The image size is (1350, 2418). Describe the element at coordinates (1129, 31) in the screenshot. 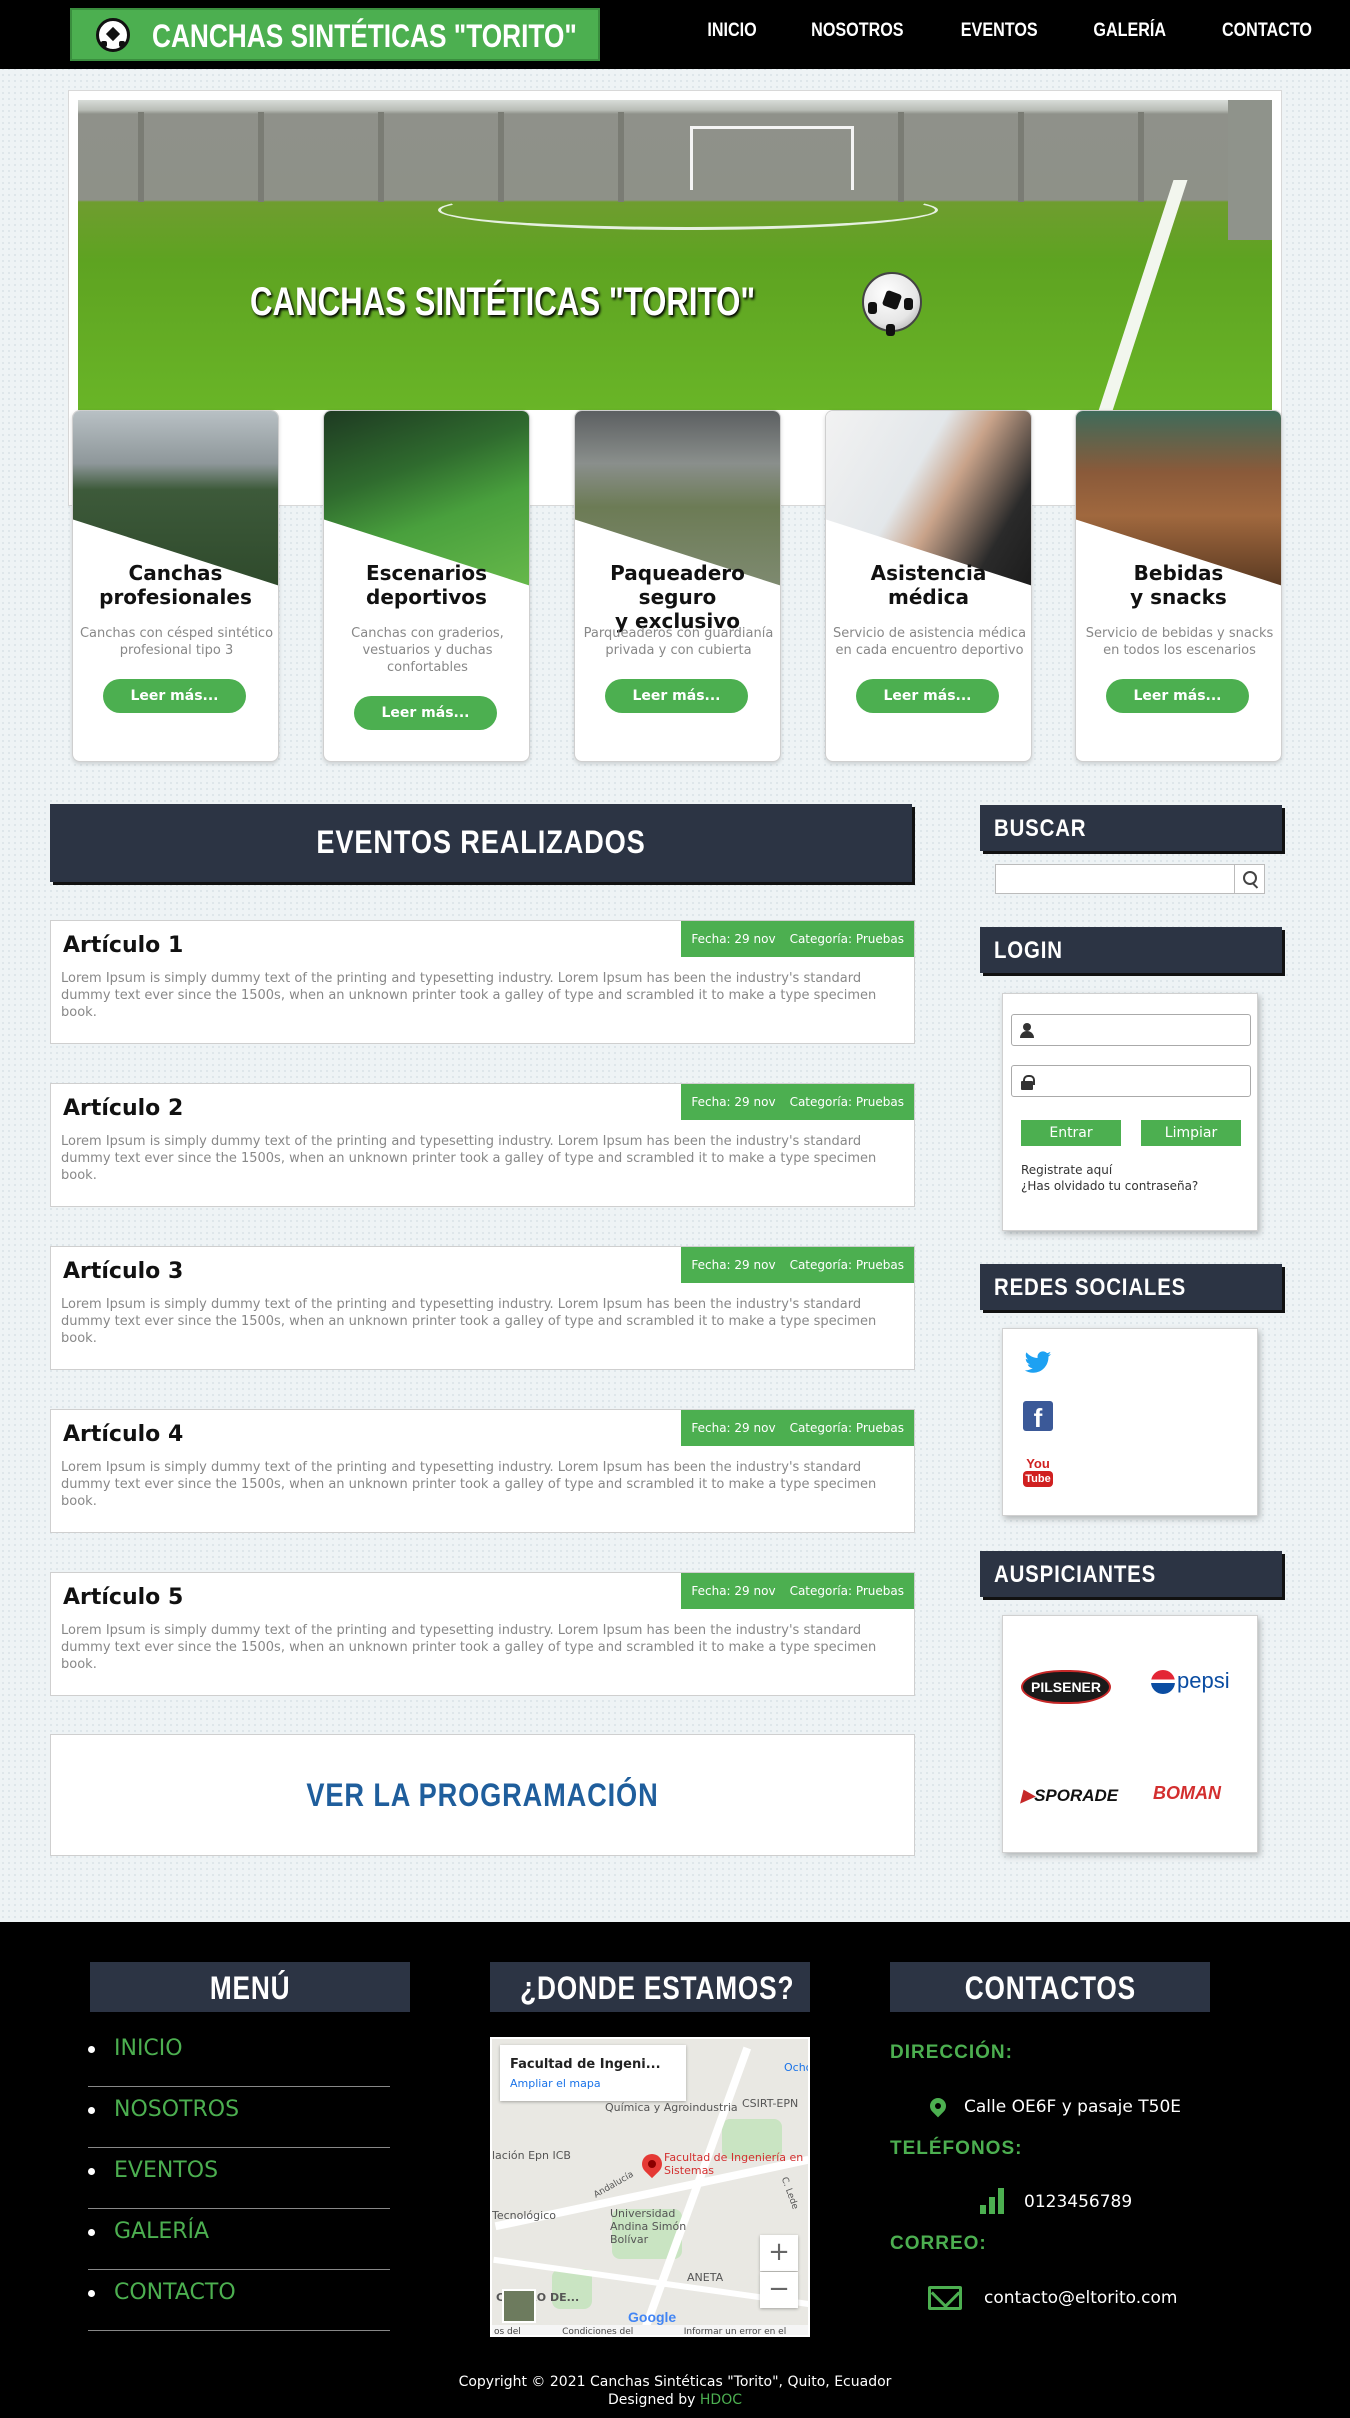

I see `nav-galeria: GALERÍA` at that location.